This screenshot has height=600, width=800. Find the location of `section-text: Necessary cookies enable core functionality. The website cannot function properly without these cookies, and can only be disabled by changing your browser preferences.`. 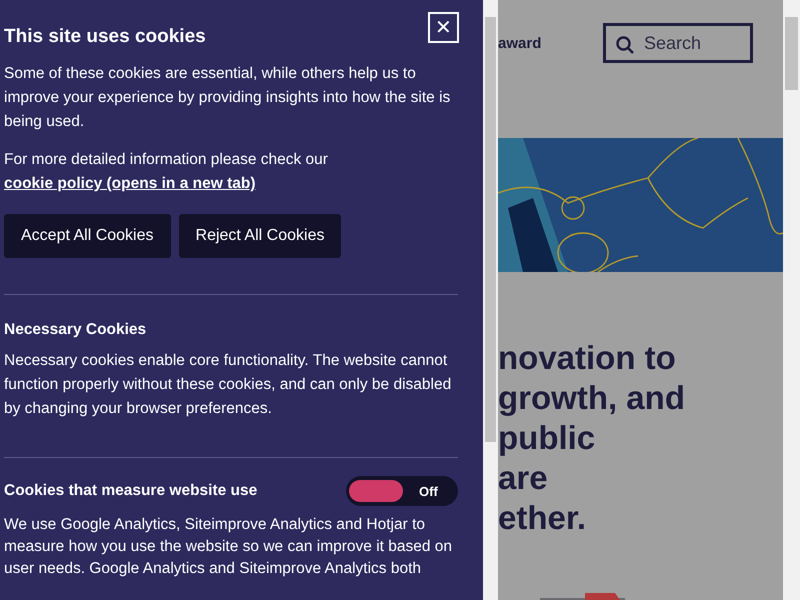

section-text: Necessary cookies enable core functionality. The website cannot function properly without these cookies, and can only be disabled by changing your browser preferences. is located at coordinates (228, 385).